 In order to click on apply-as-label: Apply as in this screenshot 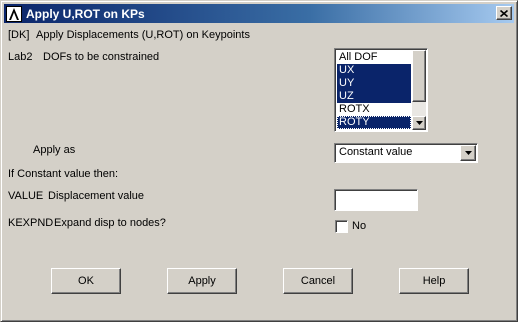, I will do `click(54, 150)`.